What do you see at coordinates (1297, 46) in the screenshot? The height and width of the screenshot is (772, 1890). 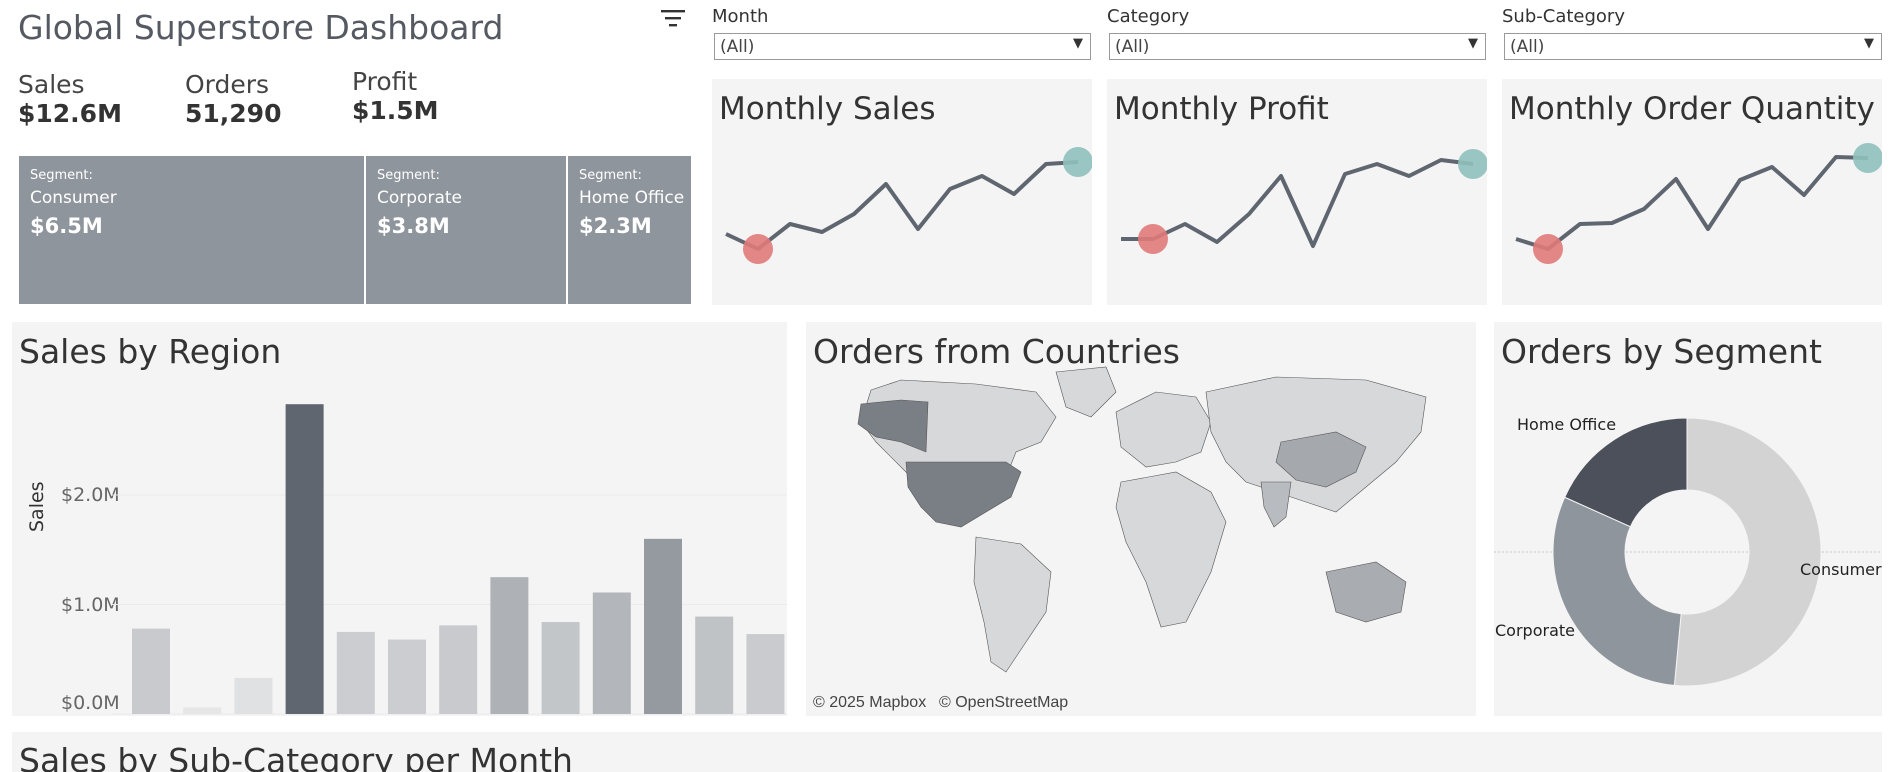 I see `category-dropdown: (All) ▼` at bounding box center [1297, 46].